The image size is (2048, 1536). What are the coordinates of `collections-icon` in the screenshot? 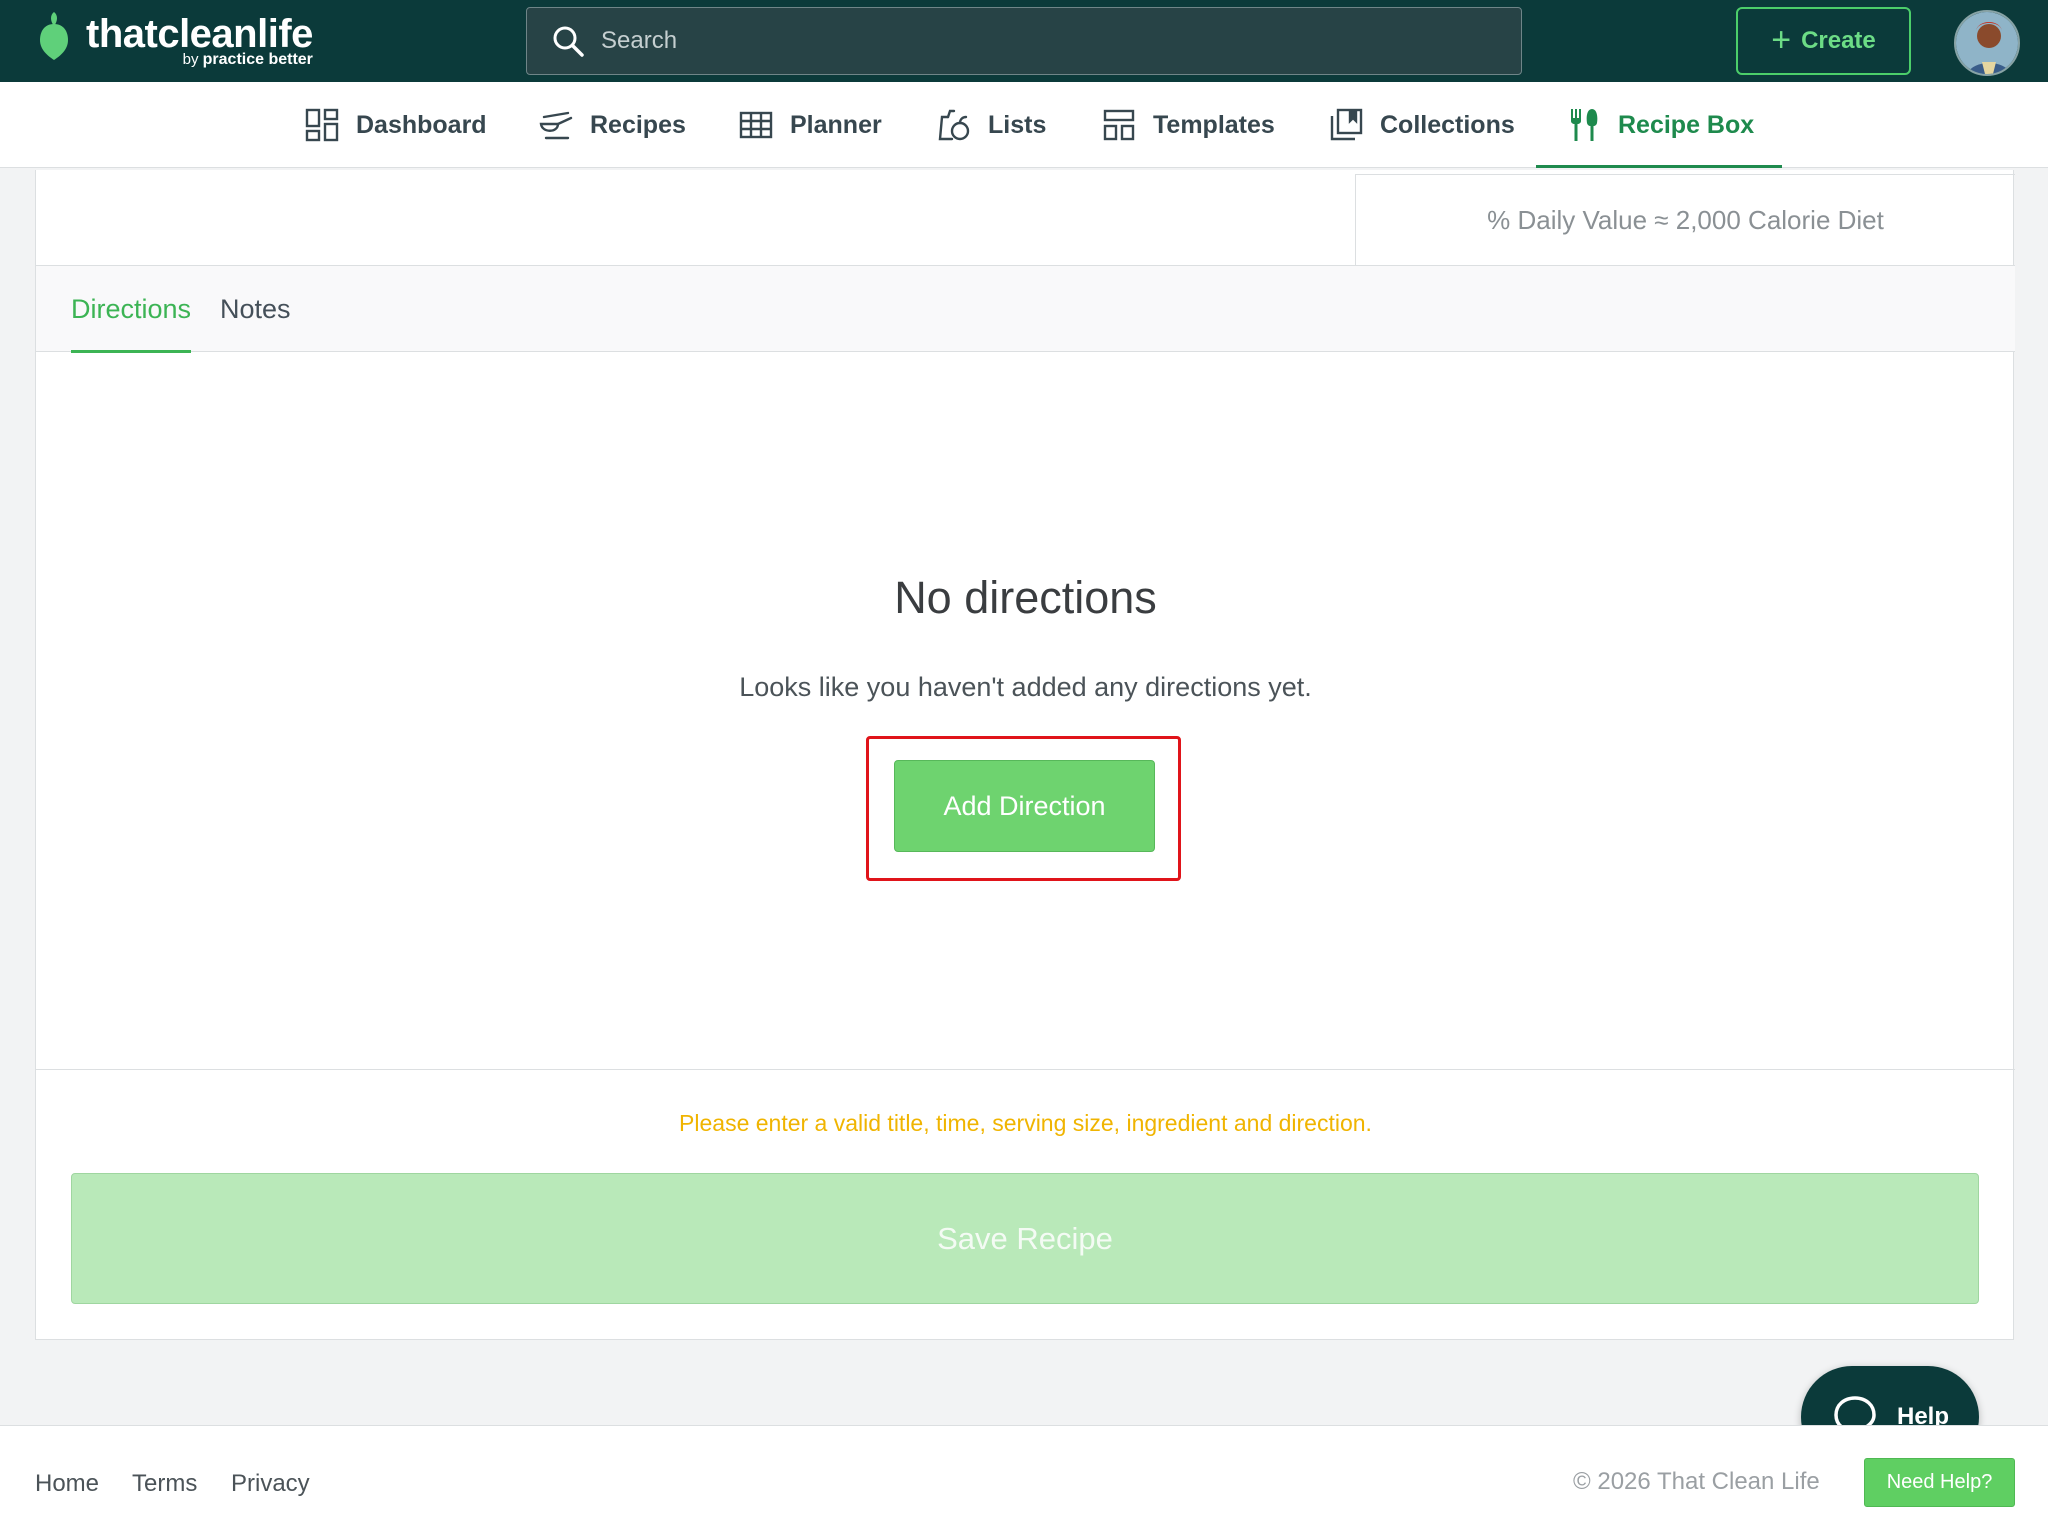 It's located at (1346, 124).